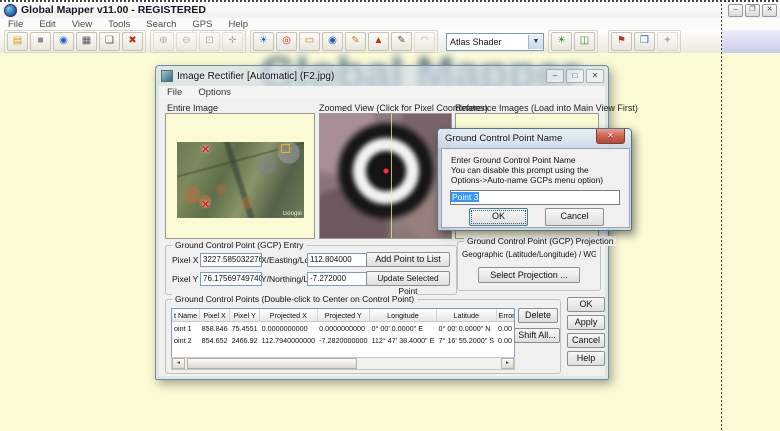  What do you see at coordinates (231, 260) in the screenshot?
I see `pixel-x-field: 3227.5850322766` at bounding box center [231, 260].